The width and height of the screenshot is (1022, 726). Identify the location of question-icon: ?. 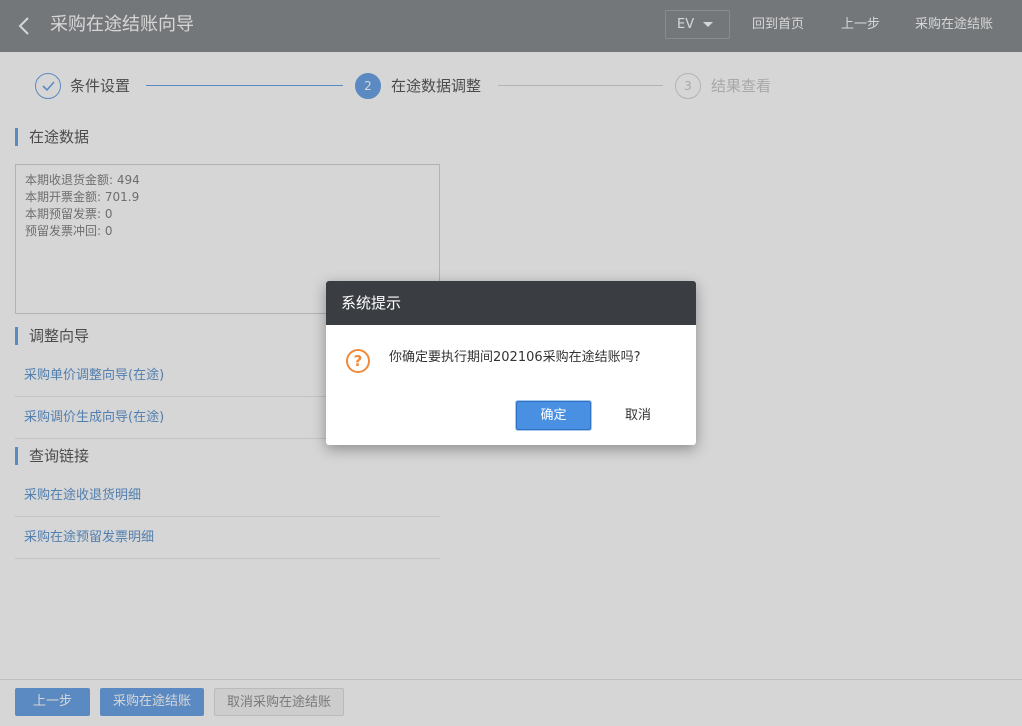
(358, 361).